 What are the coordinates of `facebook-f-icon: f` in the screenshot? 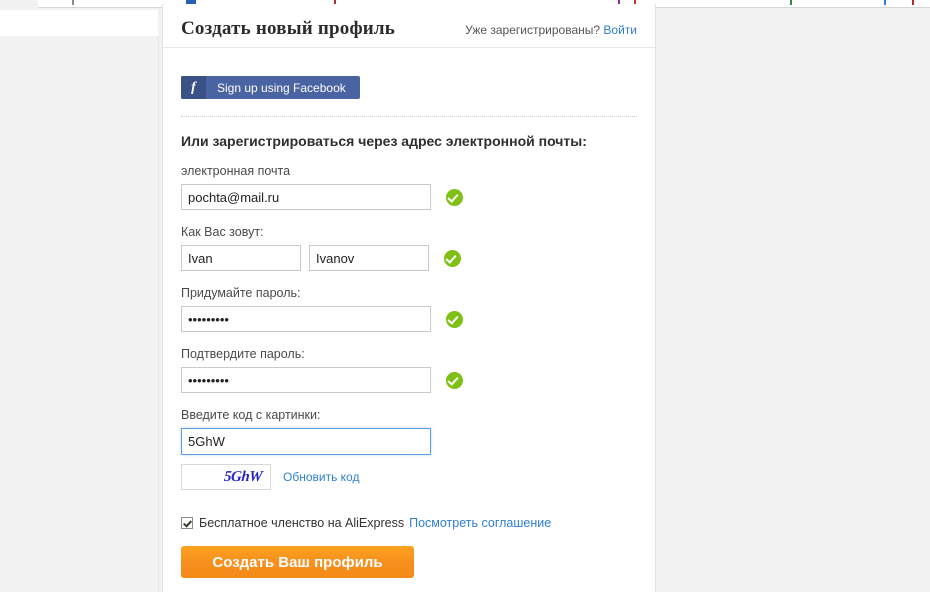 It's located at (193, 87).